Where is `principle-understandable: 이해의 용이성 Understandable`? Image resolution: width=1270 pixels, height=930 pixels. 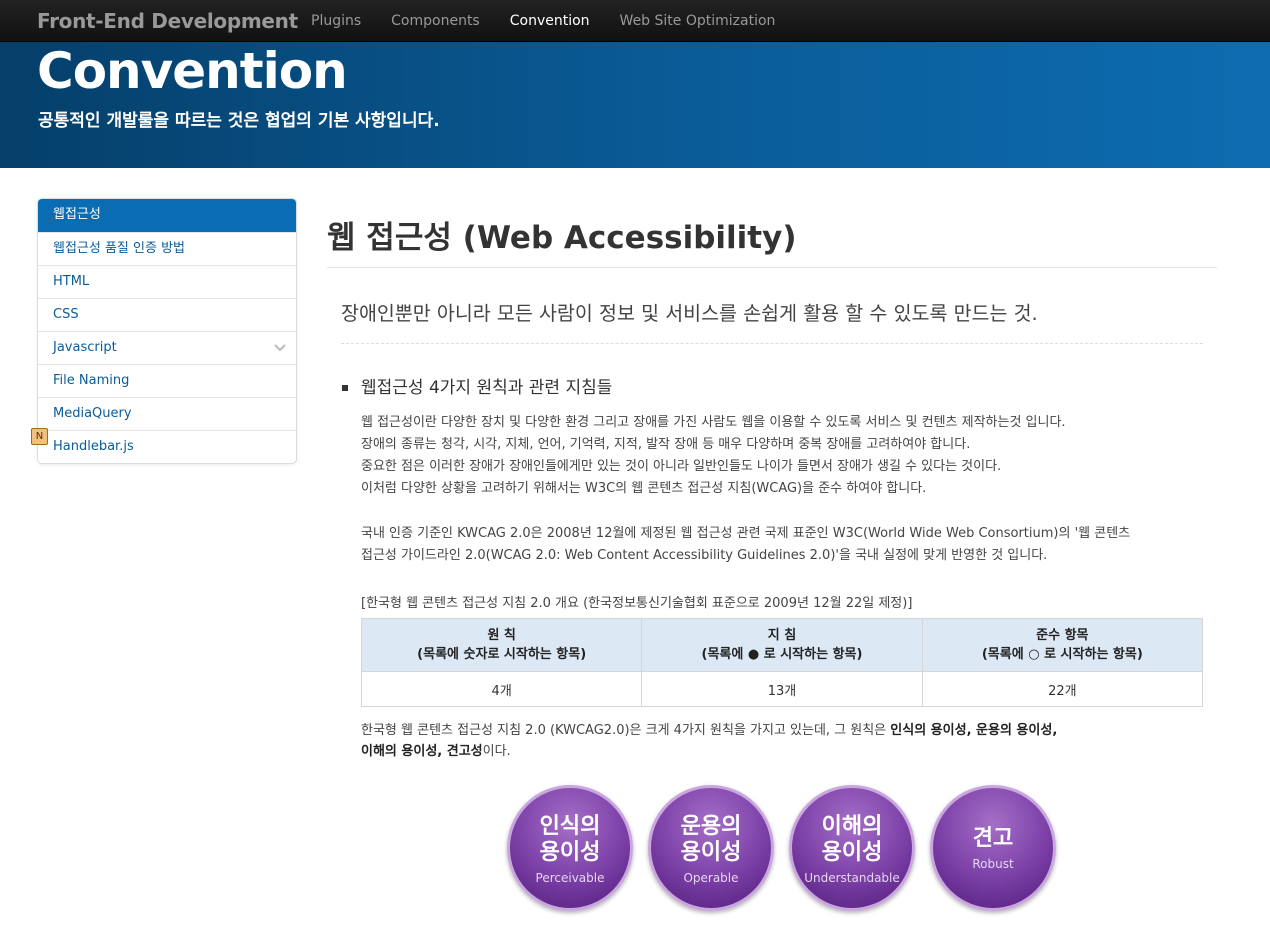 principle-understandable: 이해의 용이성 Understandable is located at coordinates (852, 848).